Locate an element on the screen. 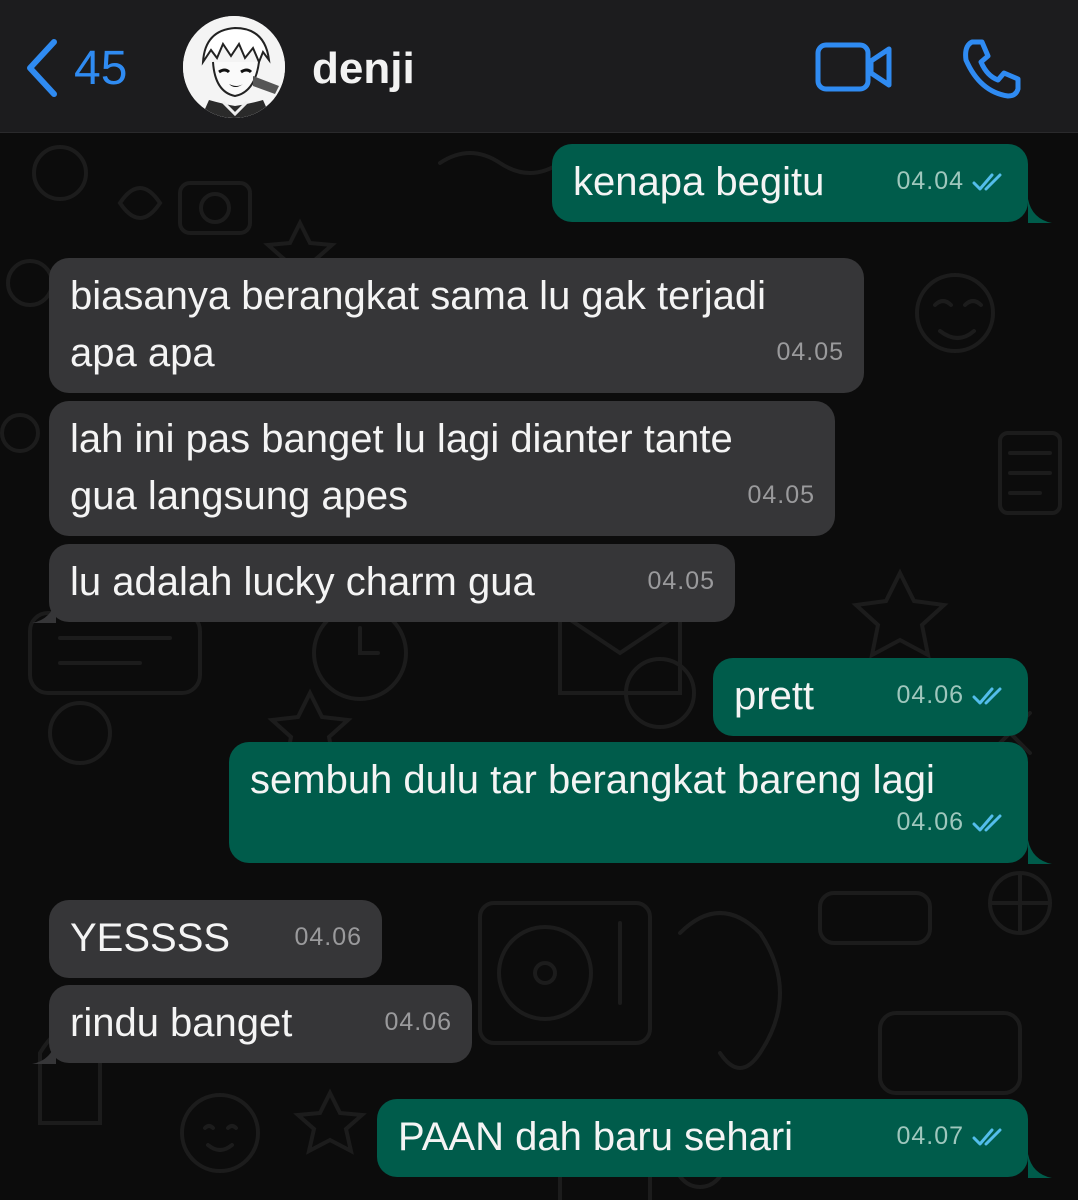 Image resolution: width=1078 pixels, height=1200 pixels. message-bubble-outgoing: prett 04.06 is located at coordinates (870, 697).